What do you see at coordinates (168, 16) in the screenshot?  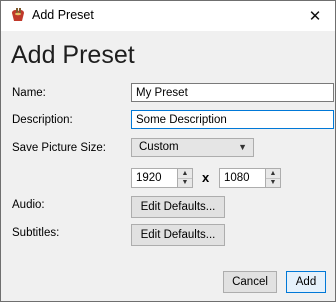 I see `title-bar: Add Preset ✕` at bounding box center [168, 16].